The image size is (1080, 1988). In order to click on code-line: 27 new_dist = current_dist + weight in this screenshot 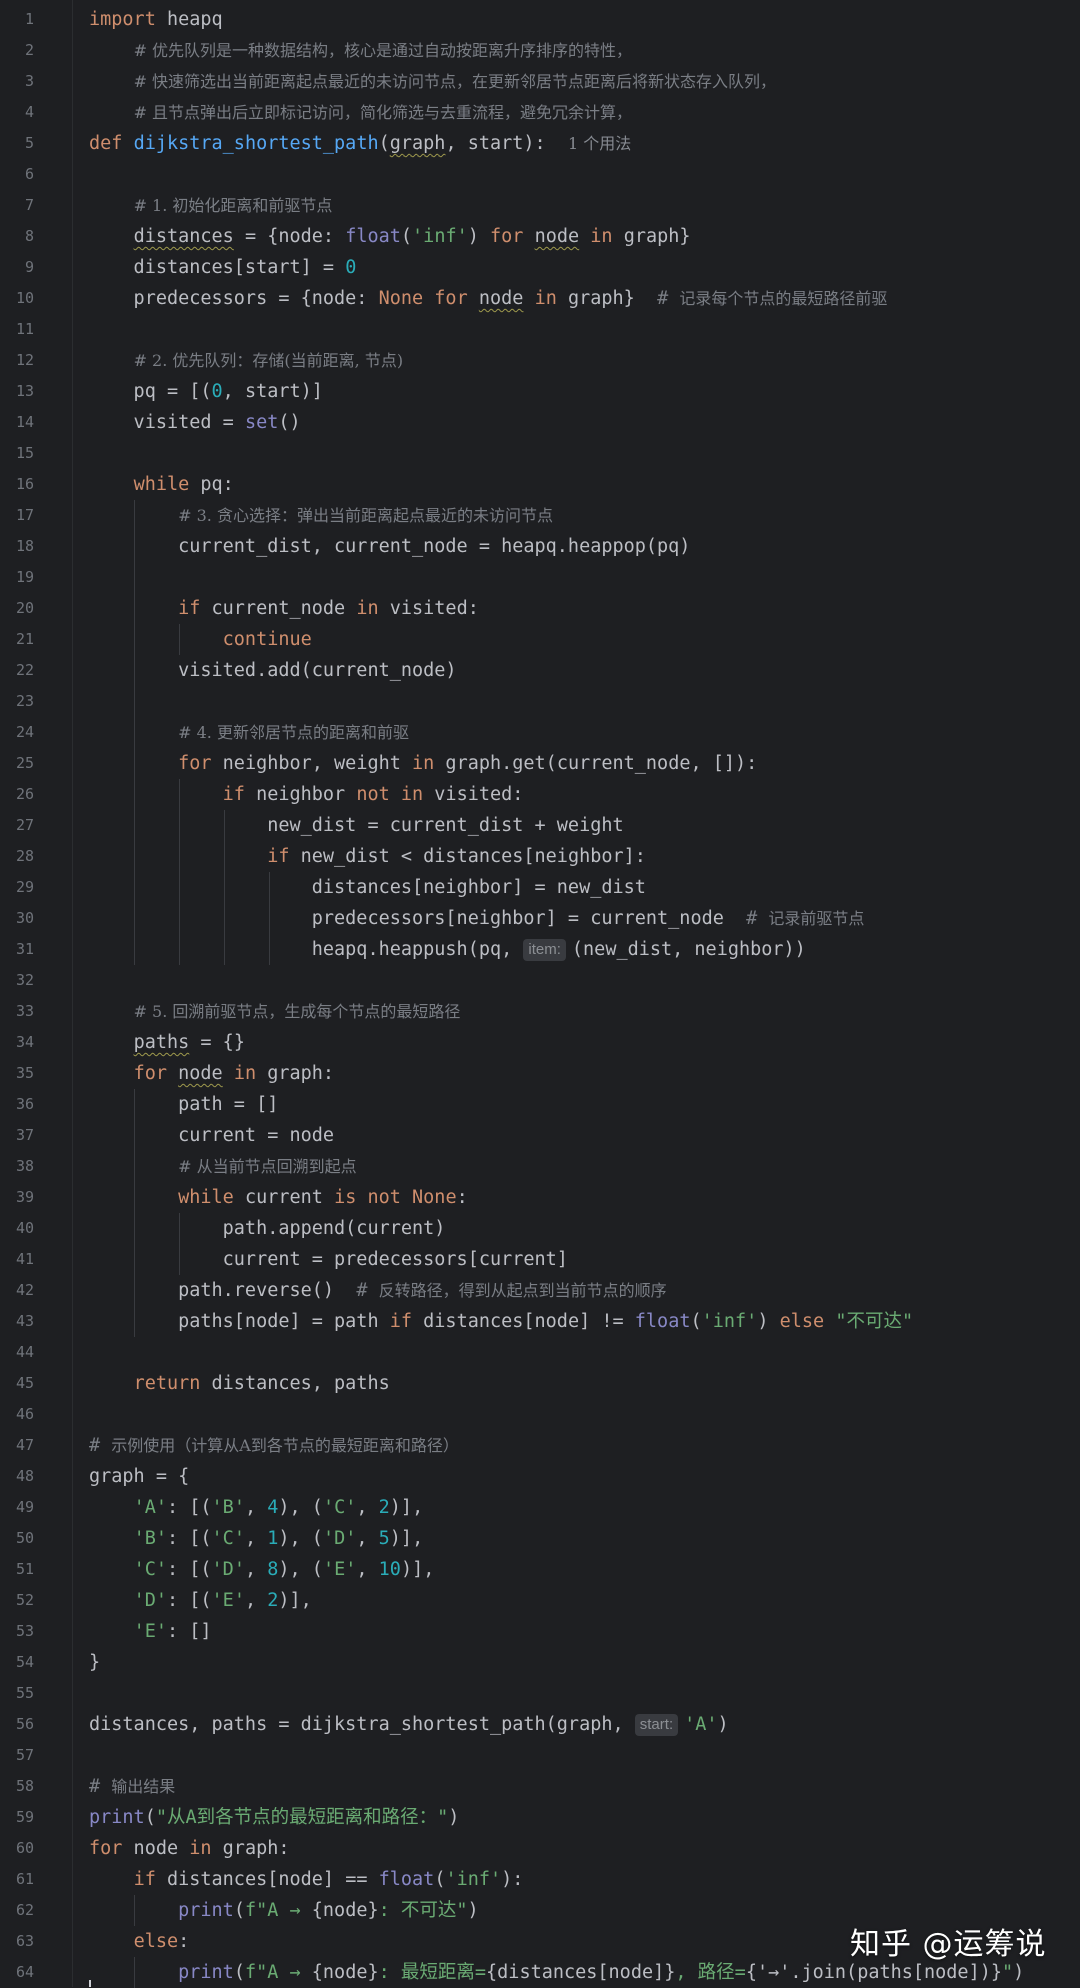, I will do `click(540, 825)`.